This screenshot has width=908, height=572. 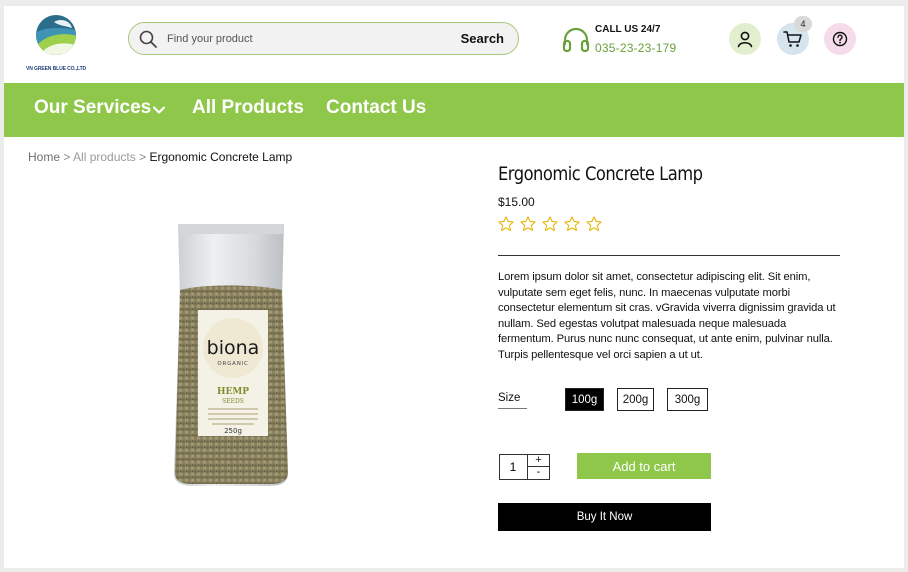 What do you see at coordinates (538, 473) in the screenshot?
I see `quantity-decrease-button: -` at bounding box center [538, 473].